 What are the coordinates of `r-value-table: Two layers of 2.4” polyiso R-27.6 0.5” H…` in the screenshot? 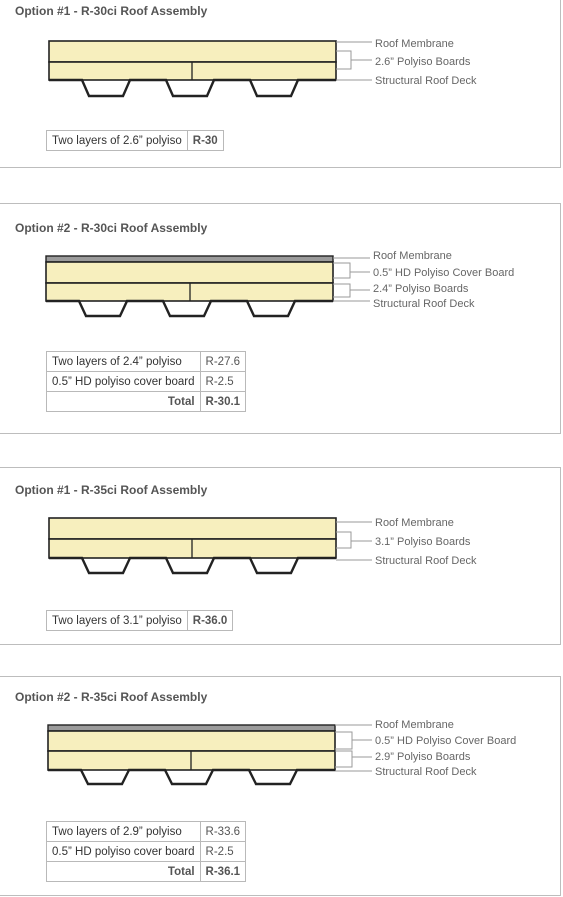 It's located at (146, 381).